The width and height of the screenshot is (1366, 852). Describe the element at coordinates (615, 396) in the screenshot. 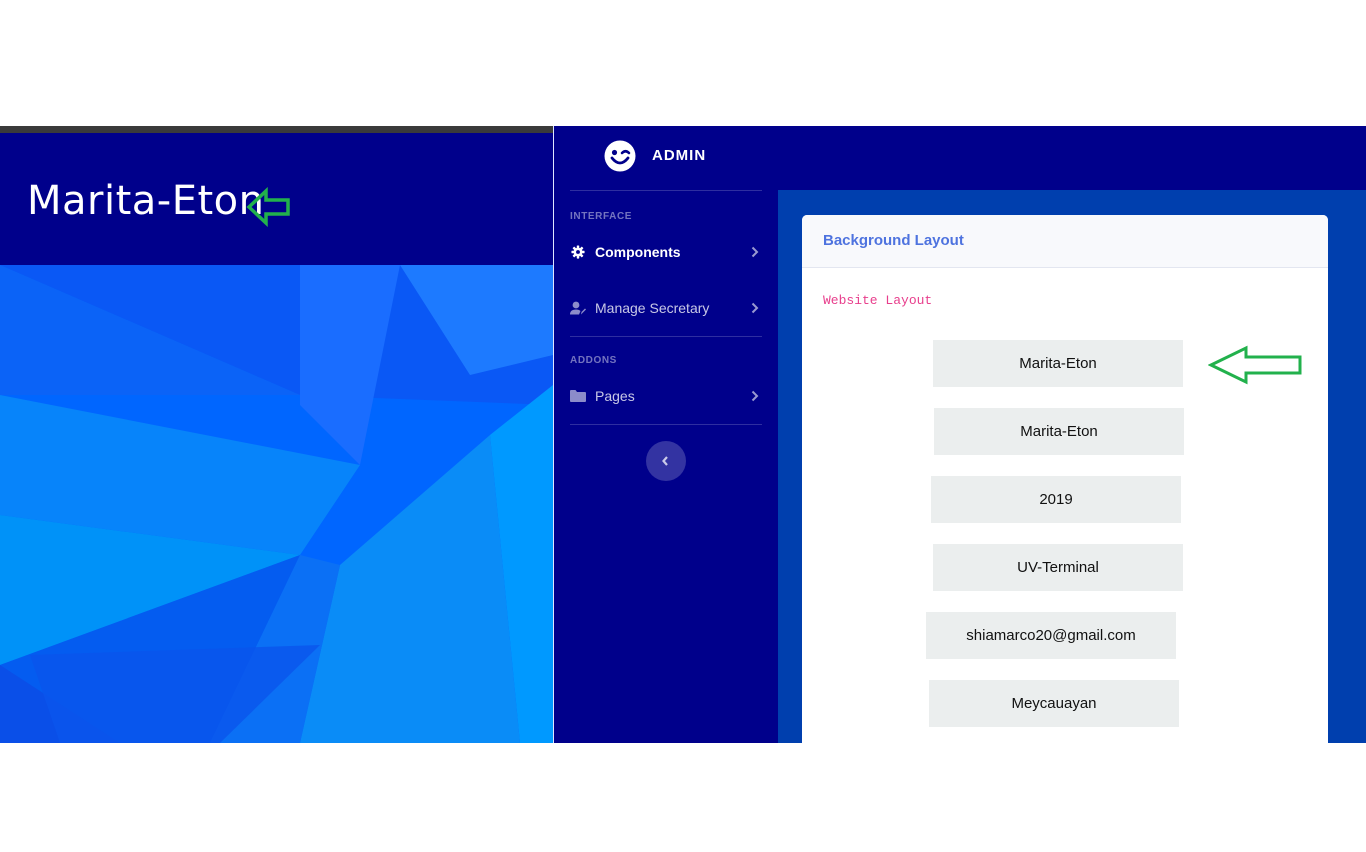

I see `sidebar-item-label: Pages` at that location.